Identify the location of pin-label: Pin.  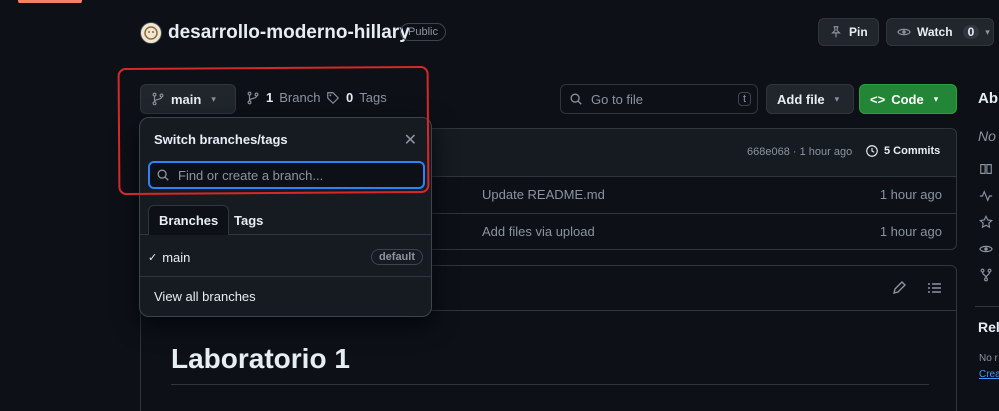
(858, 32).